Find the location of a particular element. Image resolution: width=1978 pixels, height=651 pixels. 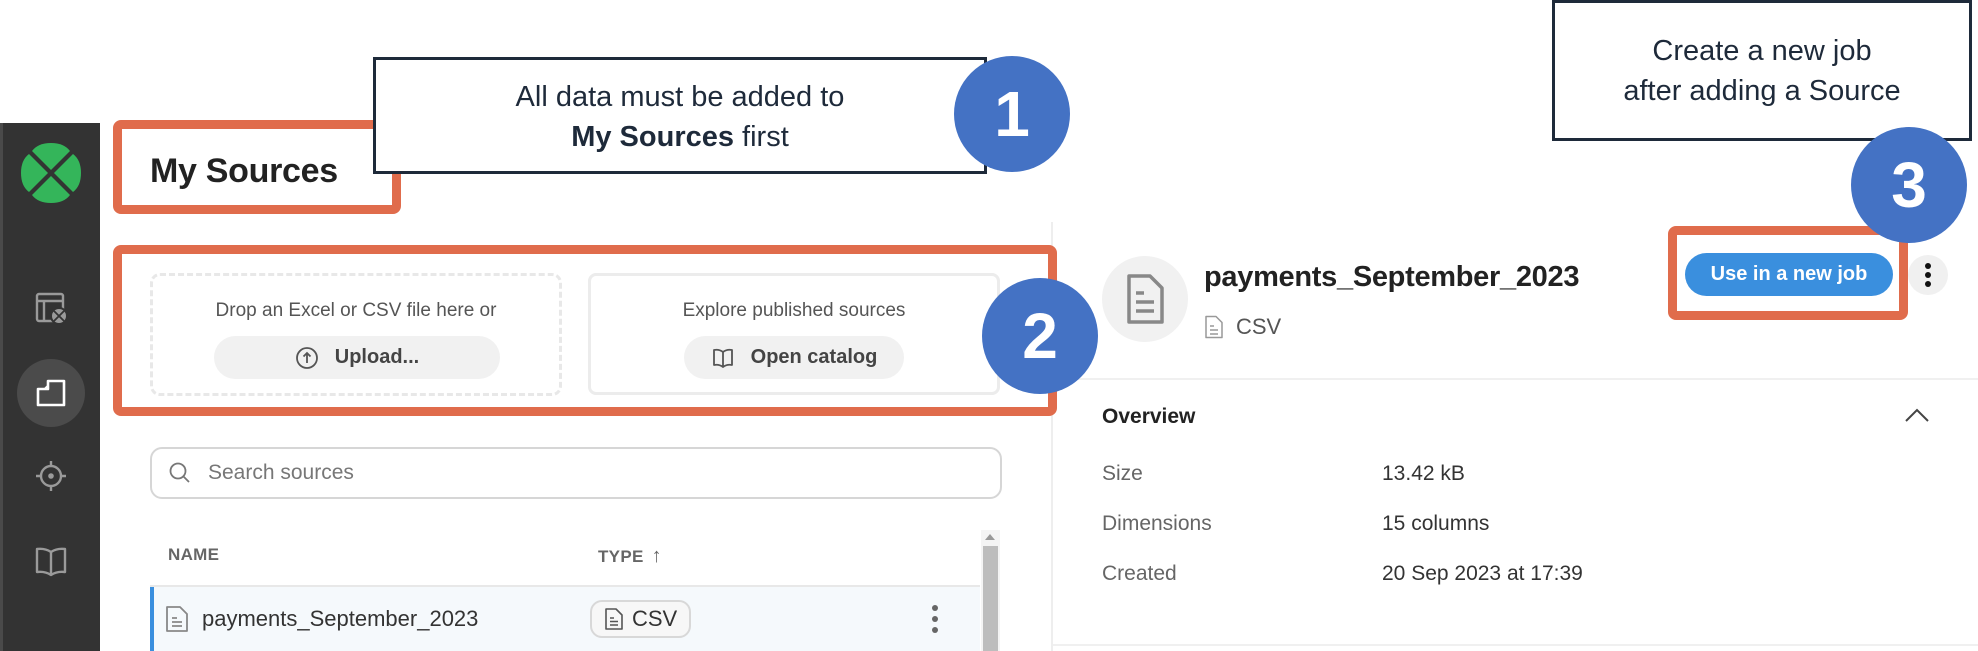

sidebar is located at coordinates (50, 387).